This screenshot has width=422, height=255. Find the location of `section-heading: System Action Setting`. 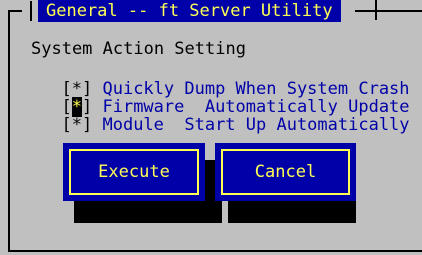

section-heading: System Action Setting is located at coordinates (138, 49).